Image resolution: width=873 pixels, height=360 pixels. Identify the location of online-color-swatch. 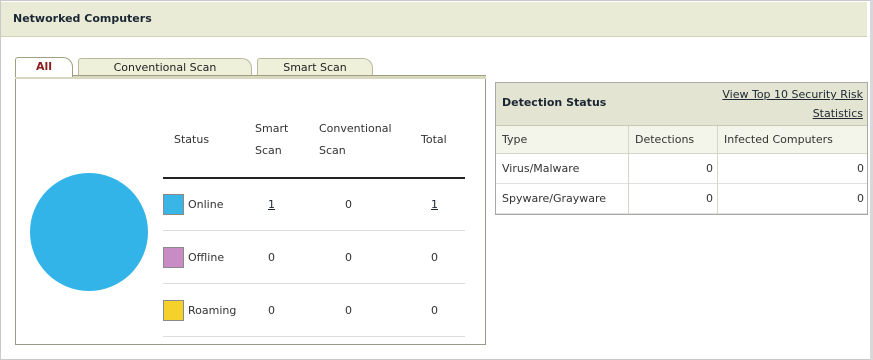
(173, 204).